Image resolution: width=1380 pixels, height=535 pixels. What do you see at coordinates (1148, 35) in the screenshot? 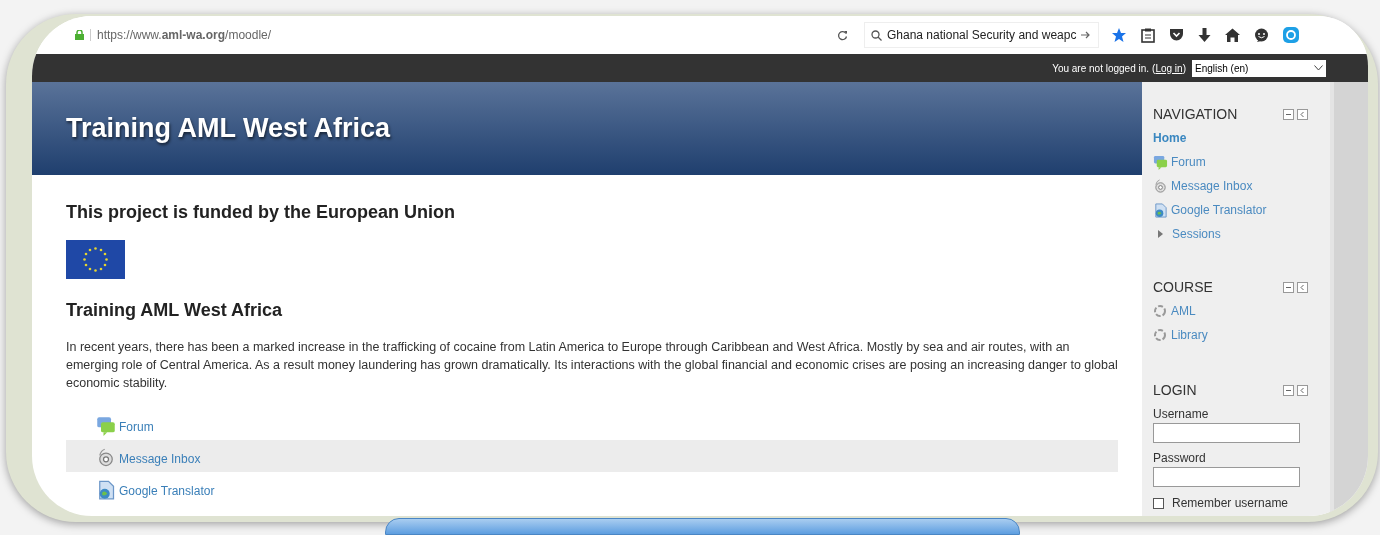
I see `clipboard-icon` at bounding box center [1148, 35].